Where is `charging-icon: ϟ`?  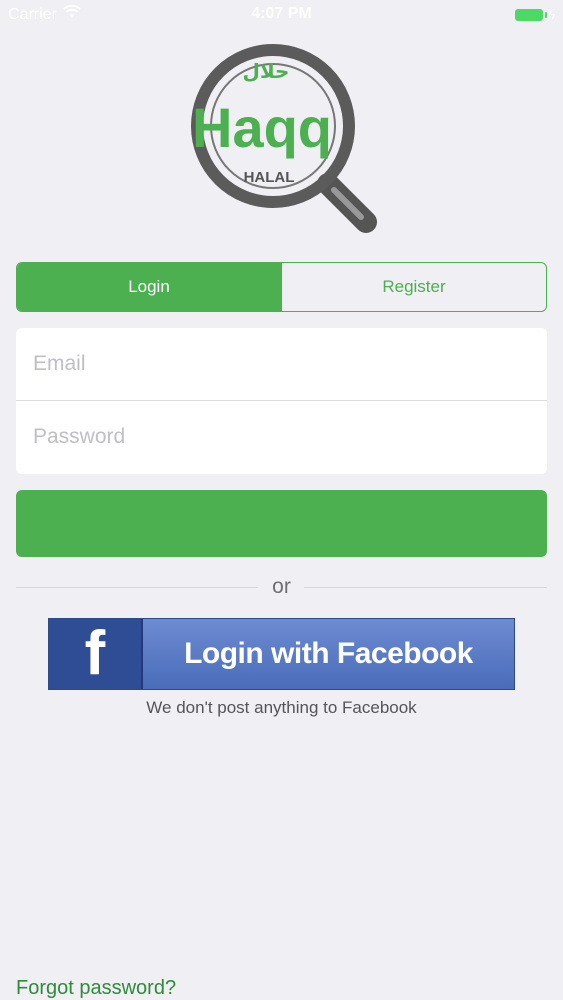
charging-icon: ϟ is located at coordinates (551, 15).